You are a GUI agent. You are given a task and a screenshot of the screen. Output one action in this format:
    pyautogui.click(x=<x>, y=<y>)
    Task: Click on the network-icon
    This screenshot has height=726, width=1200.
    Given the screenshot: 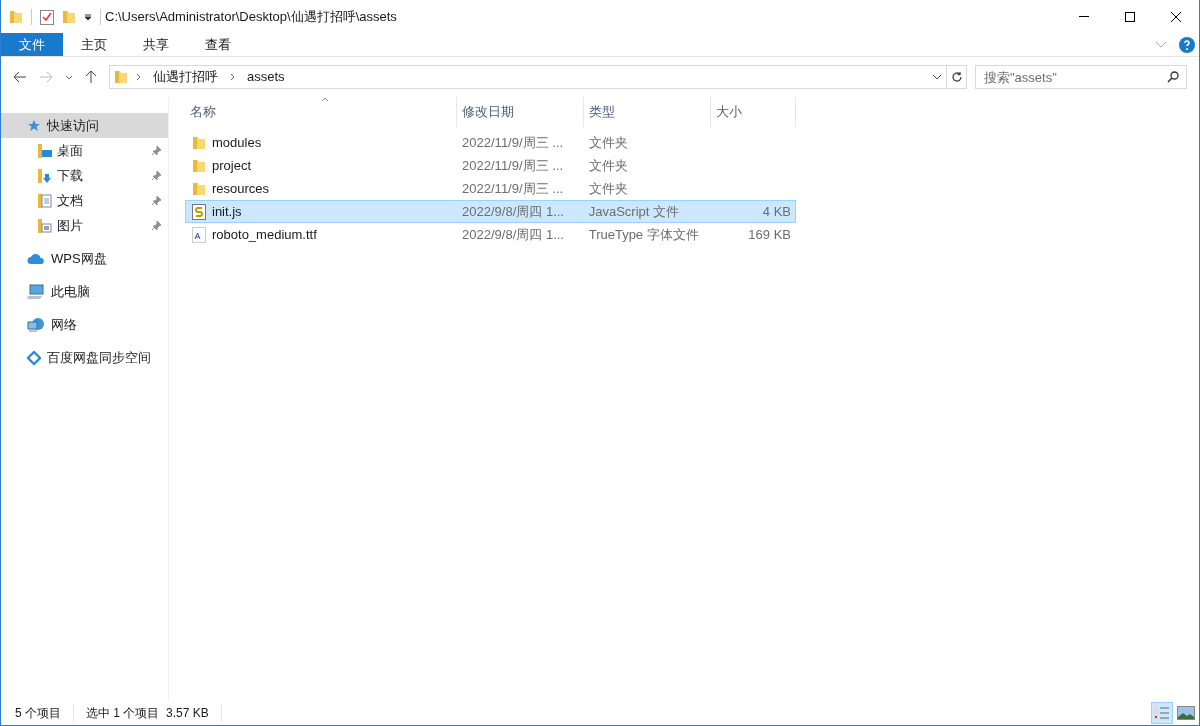 What is the action you would take?
    pyautogui.click(x=36, y=324)
    